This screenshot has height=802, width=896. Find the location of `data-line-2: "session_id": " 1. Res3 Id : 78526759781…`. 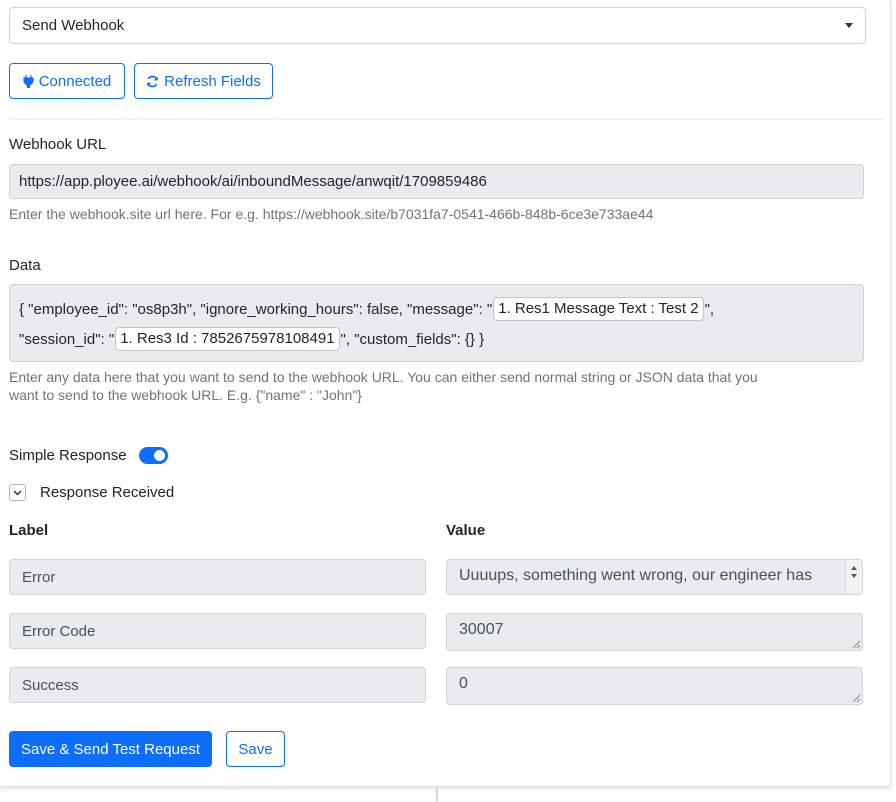

data-line-2: "session_id": " 1. Res3 Id : 78526759781… is located at coordinates (441, 339).